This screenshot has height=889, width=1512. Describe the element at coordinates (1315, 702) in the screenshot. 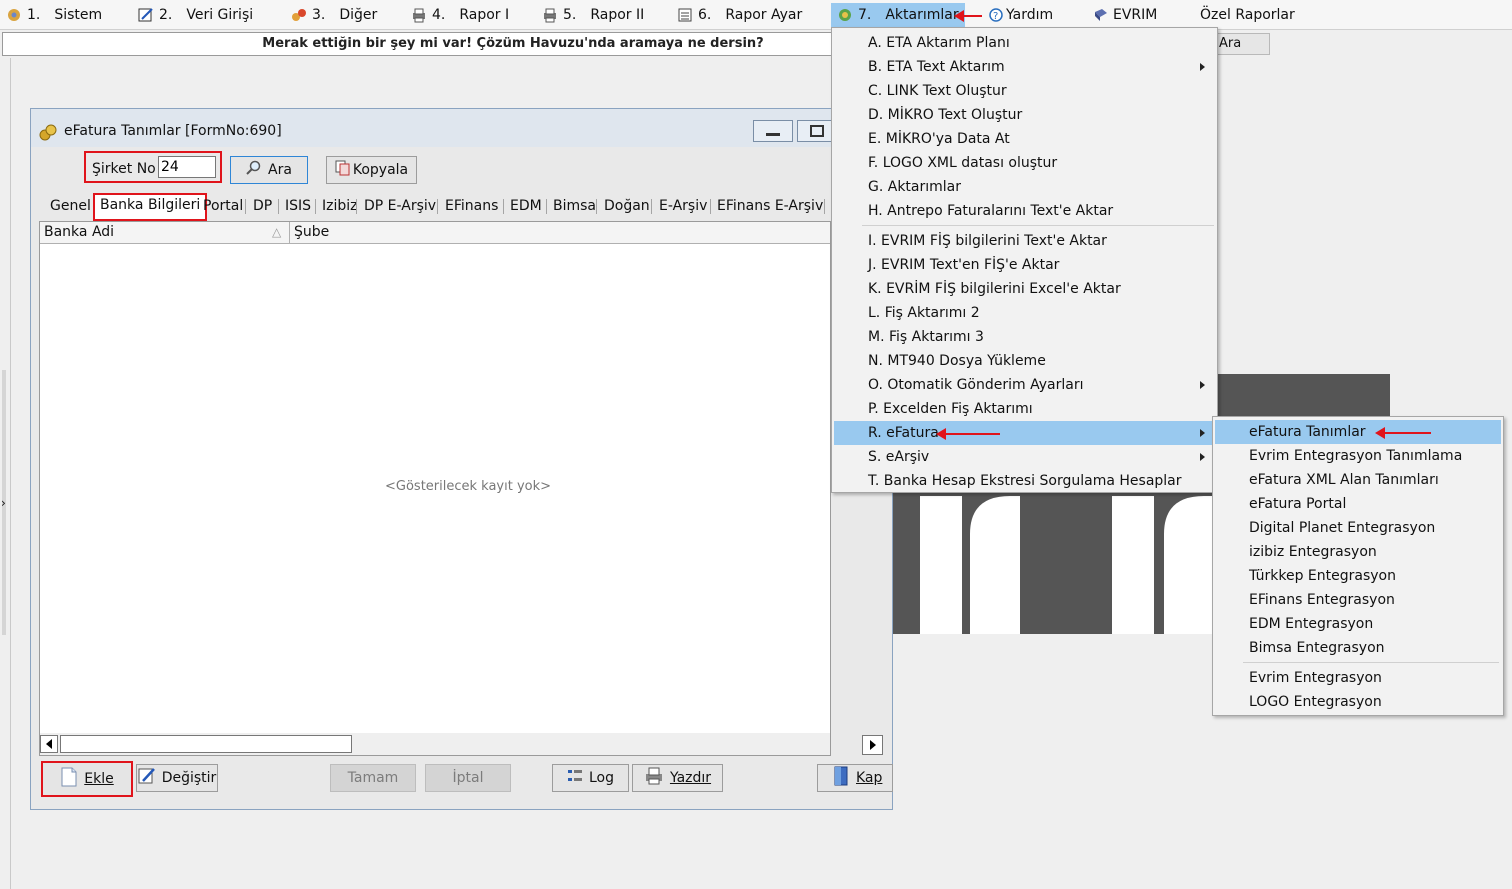

I see `menu-item-label: LOGO Entegrasyon` at that location.